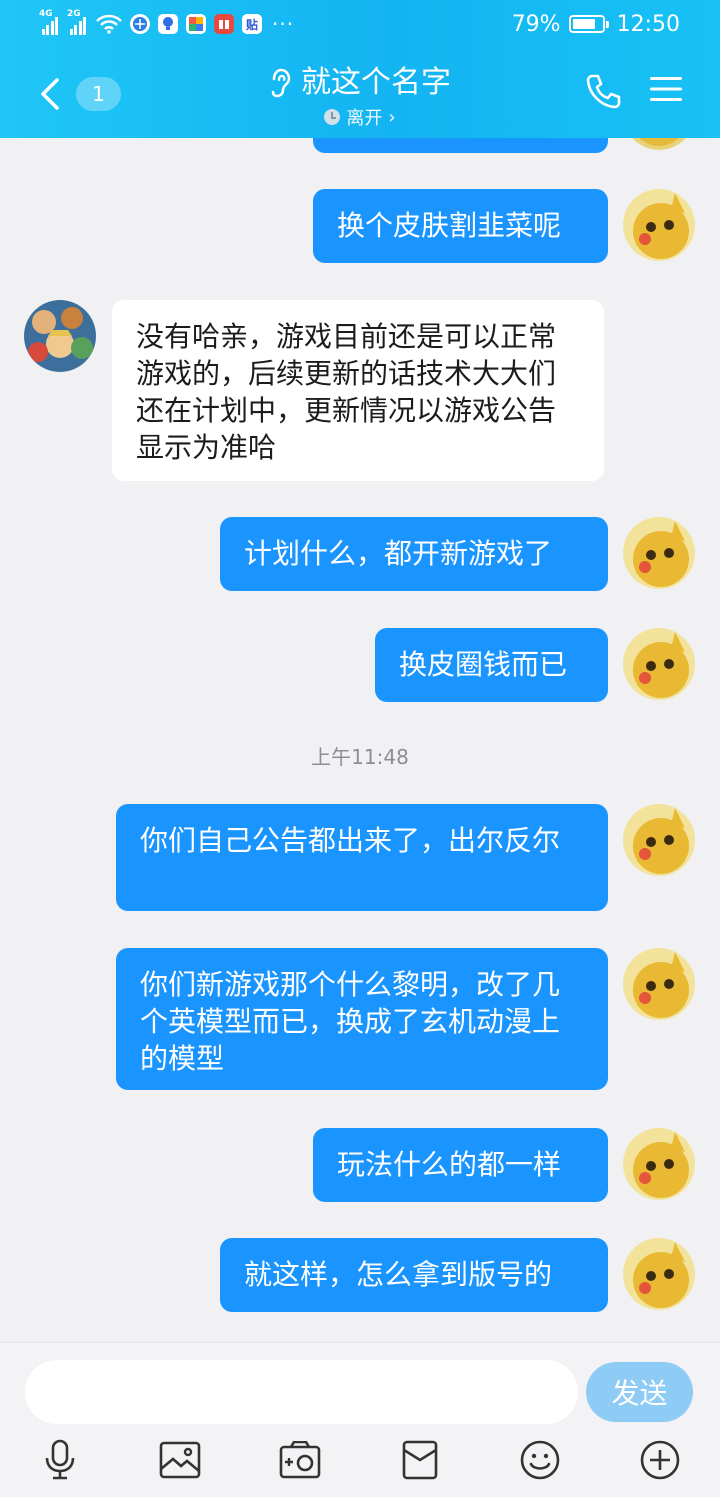  What do you see at coordinates (252, 24) in the screenshot?
I see `tieba-icon: 贴` at bounding box center [252, 24].